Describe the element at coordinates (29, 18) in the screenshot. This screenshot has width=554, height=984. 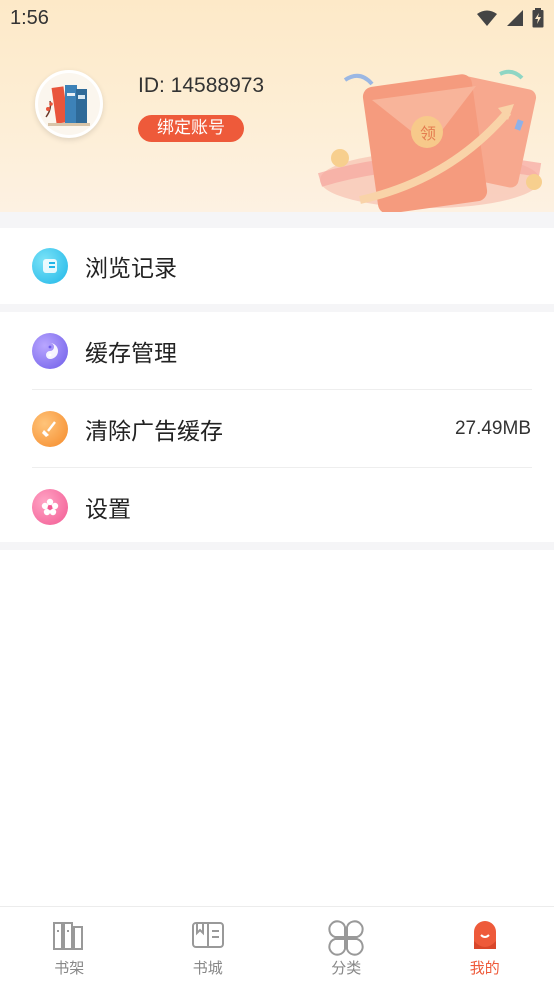
I see `status-time: 1:56` at that location.